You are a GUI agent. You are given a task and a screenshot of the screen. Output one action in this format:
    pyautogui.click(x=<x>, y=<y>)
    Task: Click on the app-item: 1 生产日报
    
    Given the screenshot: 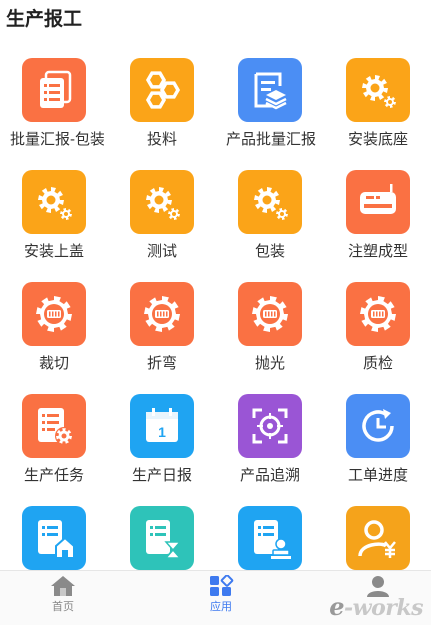 What is the action you would take?
    pyautogui.click(x=162, y=450)
    